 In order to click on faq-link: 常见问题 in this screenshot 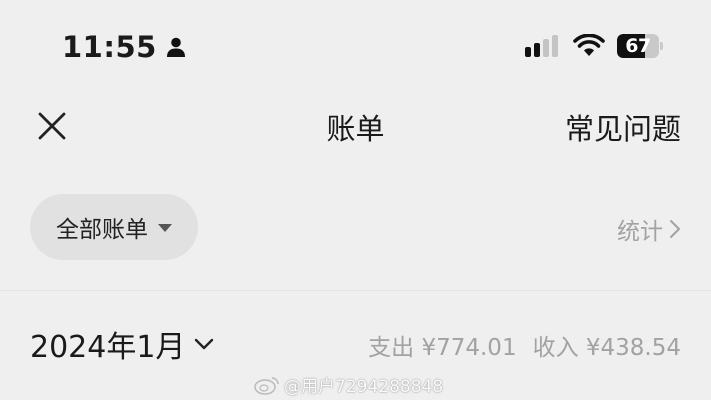, I will do `click(623, 127)`.